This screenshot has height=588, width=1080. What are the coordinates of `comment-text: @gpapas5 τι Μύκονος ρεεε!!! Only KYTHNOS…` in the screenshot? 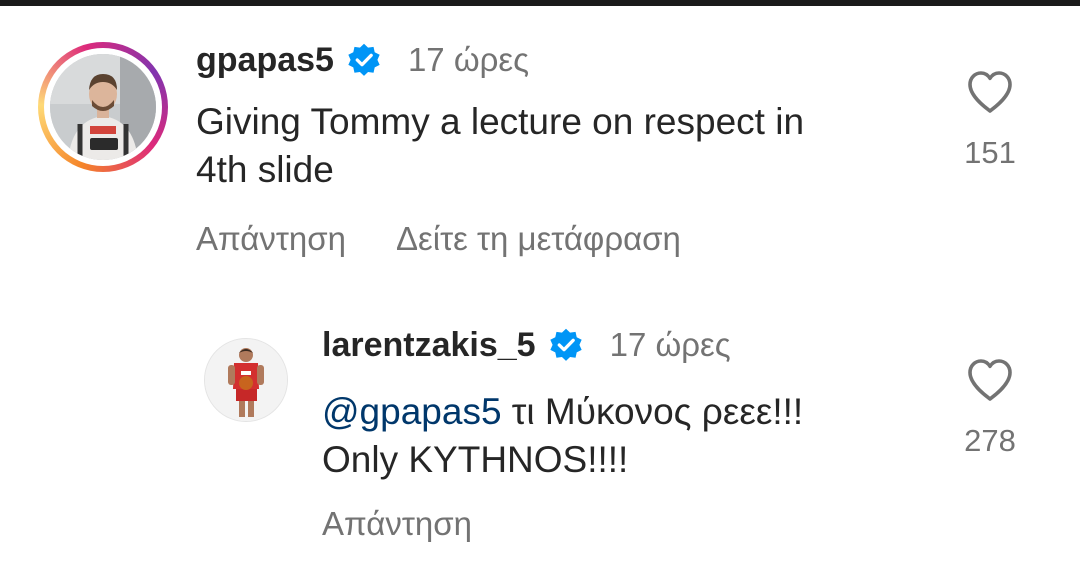 It's located at (632, 436).